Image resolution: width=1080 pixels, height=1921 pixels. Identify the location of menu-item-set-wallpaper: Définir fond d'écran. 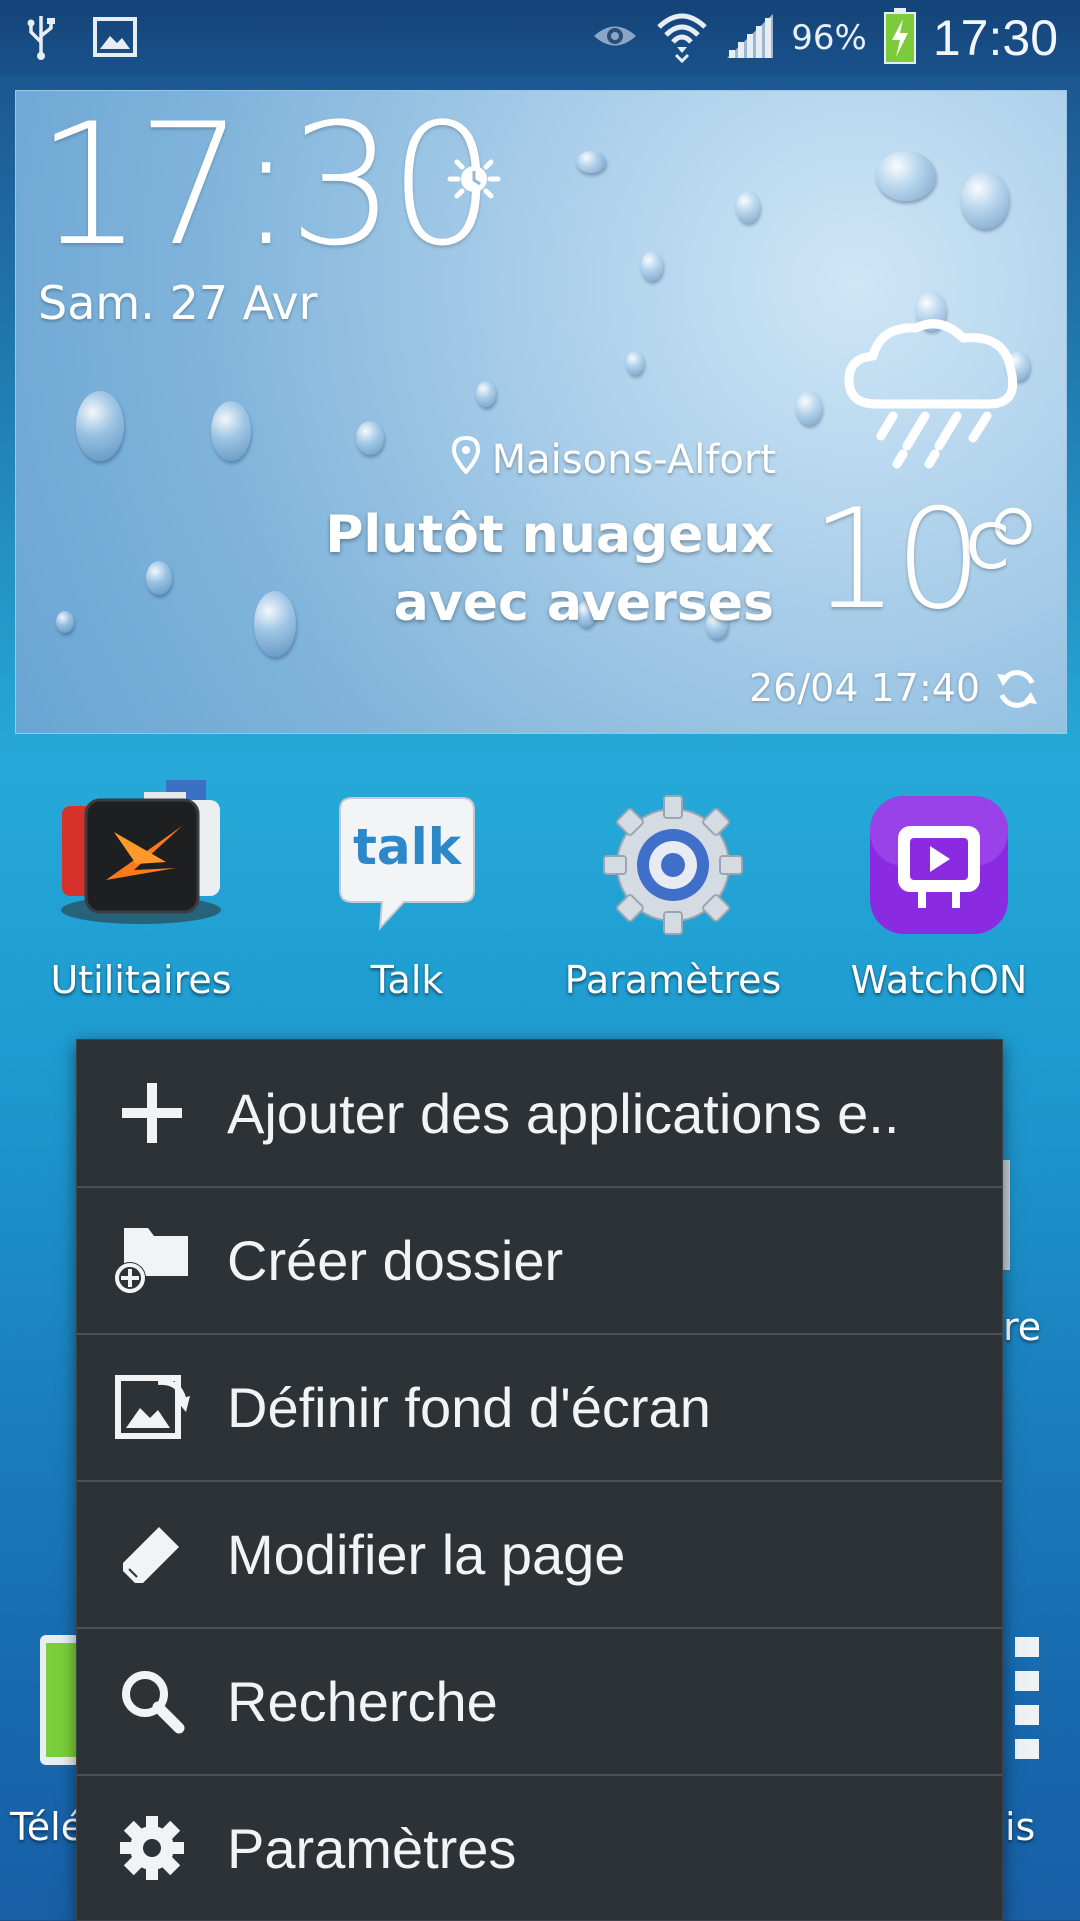
(539, 1408).